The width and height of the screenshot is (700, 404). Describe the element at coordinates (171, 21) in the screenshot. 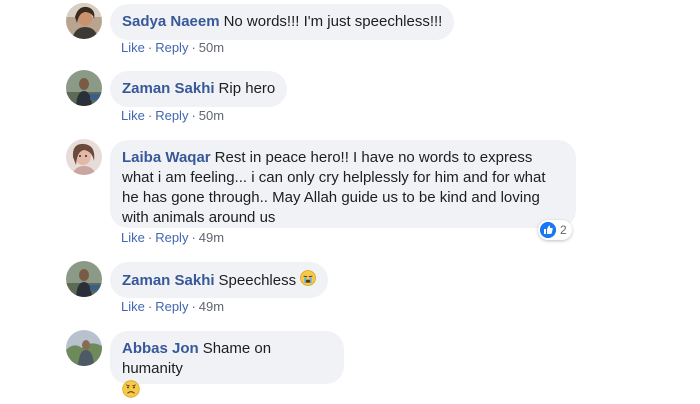

I see `comment-author: Sadya Naeem` at that location.